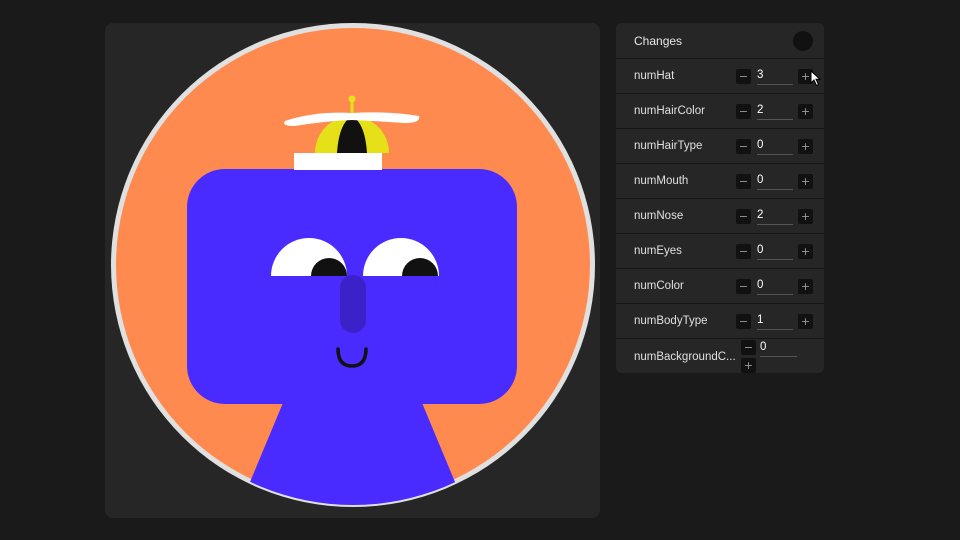 This screenshot has width=960, height=540. Describe the element at coordinates (803, 40) in the screenshot. I see `changes-indicator-icon` at that location.